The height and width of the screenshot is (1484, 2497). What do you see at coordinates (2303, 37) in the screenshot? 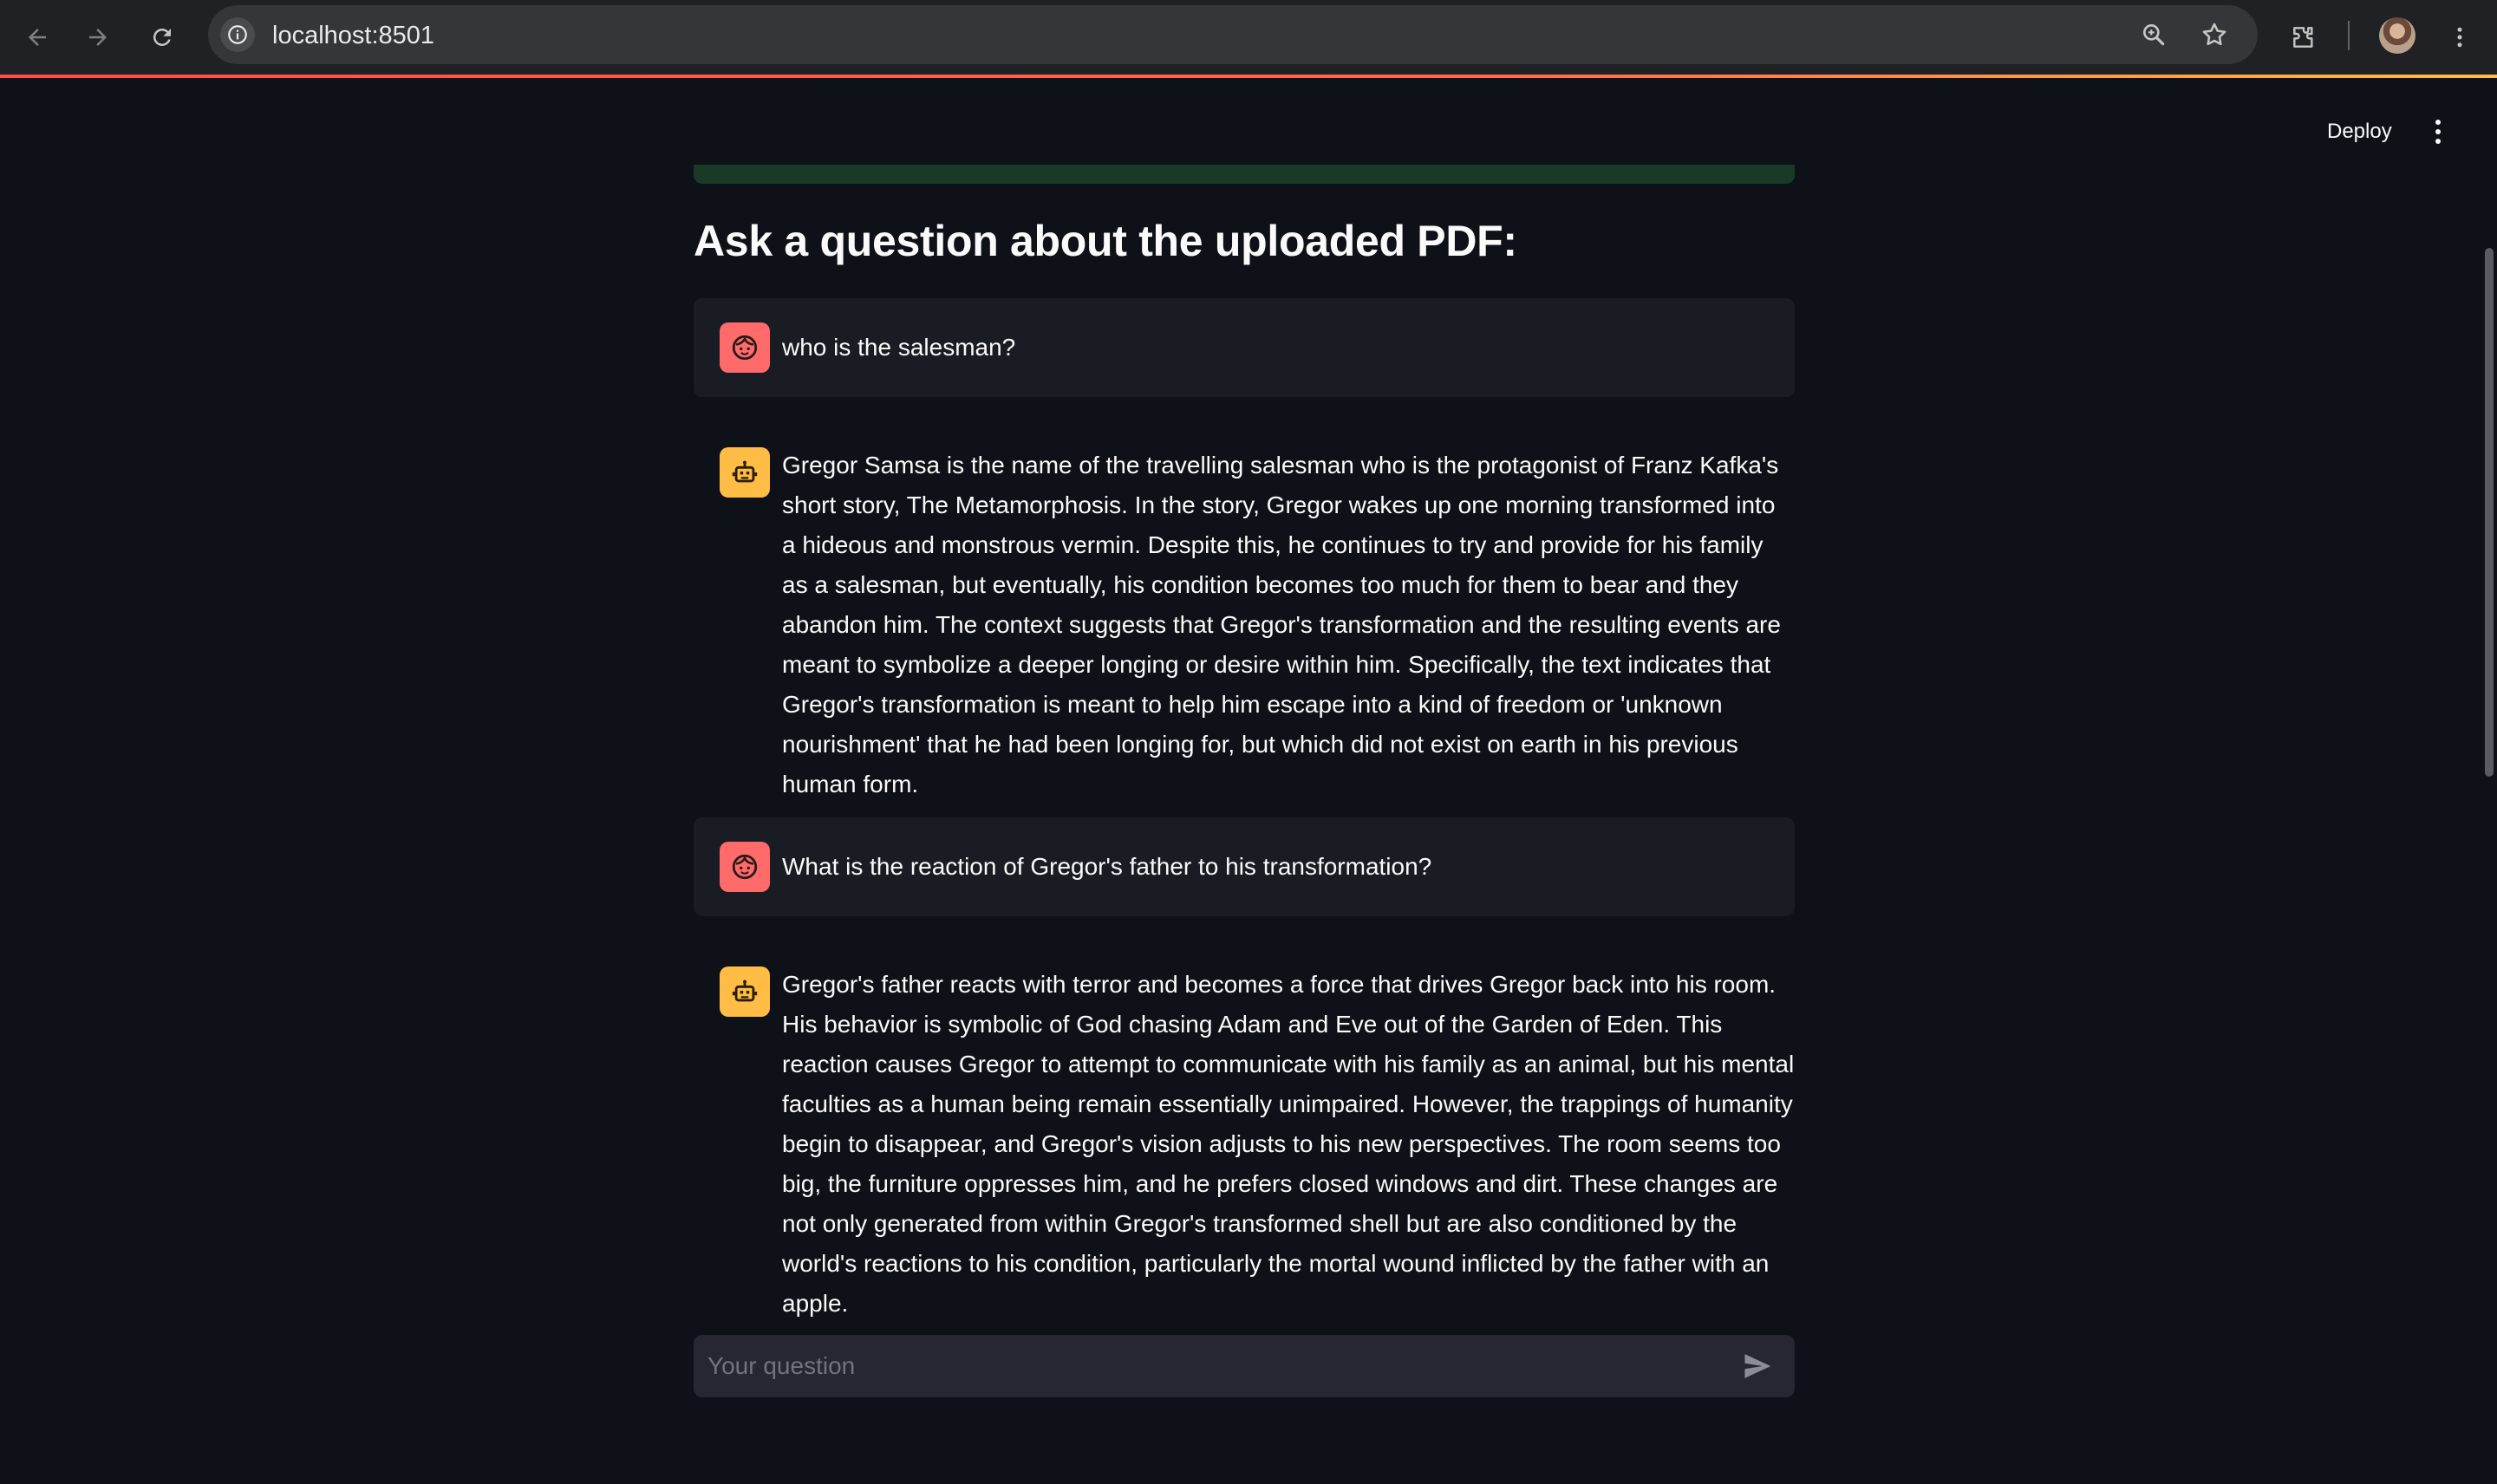
I see `extensions-icon` at bounding box center [2303, 37].